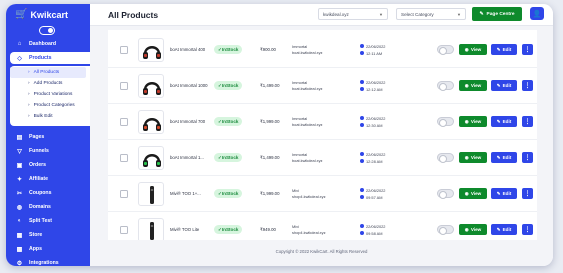 Image resolution: width=563 pixels, height=273 pixels. What do you see at coordinates (431, 14) in the screenshot?
I see `category-select: Select Category ▼` at bounding box center [431, 14].